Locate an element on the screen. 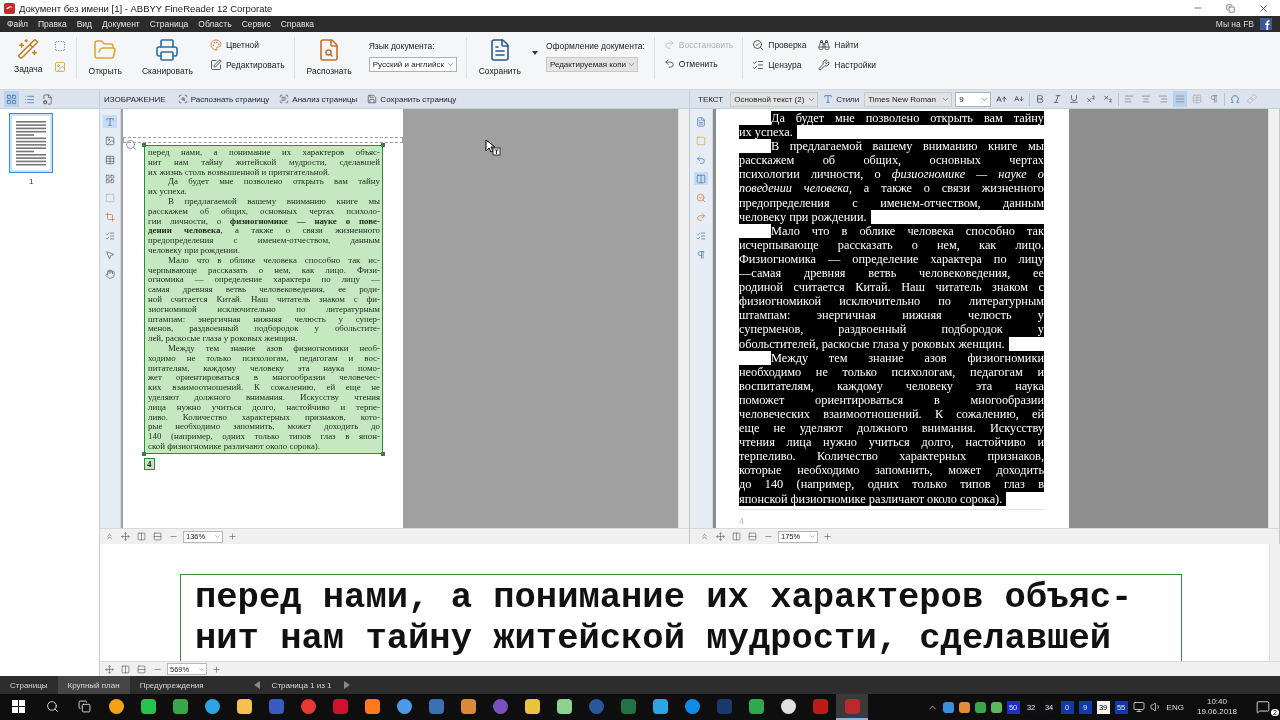 The height and width of the screenshot is (720, 1280). style-dropdown: Основной текст (2) is located at coordinates (774, 99).